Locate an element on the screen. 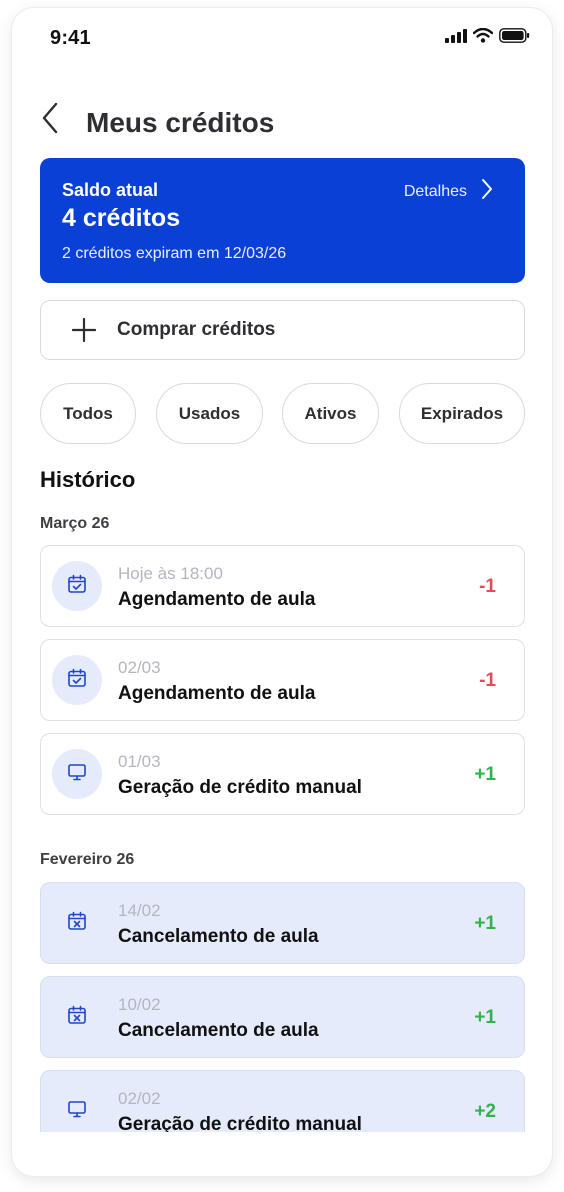 This screenshot has width=564, height=1192. transaction-row: 10/02 Cancelamento de aula +1 is located at coordinates (282, 1017).